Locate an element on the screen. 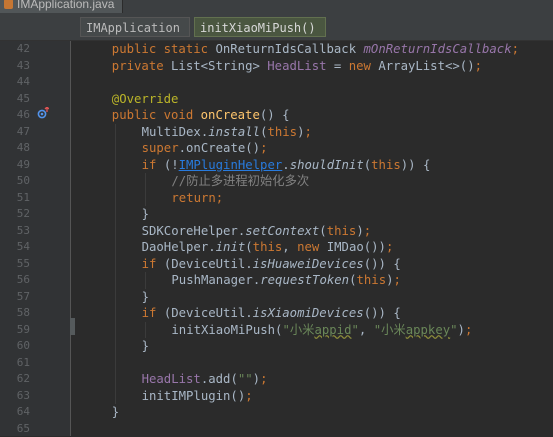 Image resolution: width=553 pixels, height=437 pixels. code-token: List<String> is located at coordinates (219, 66).